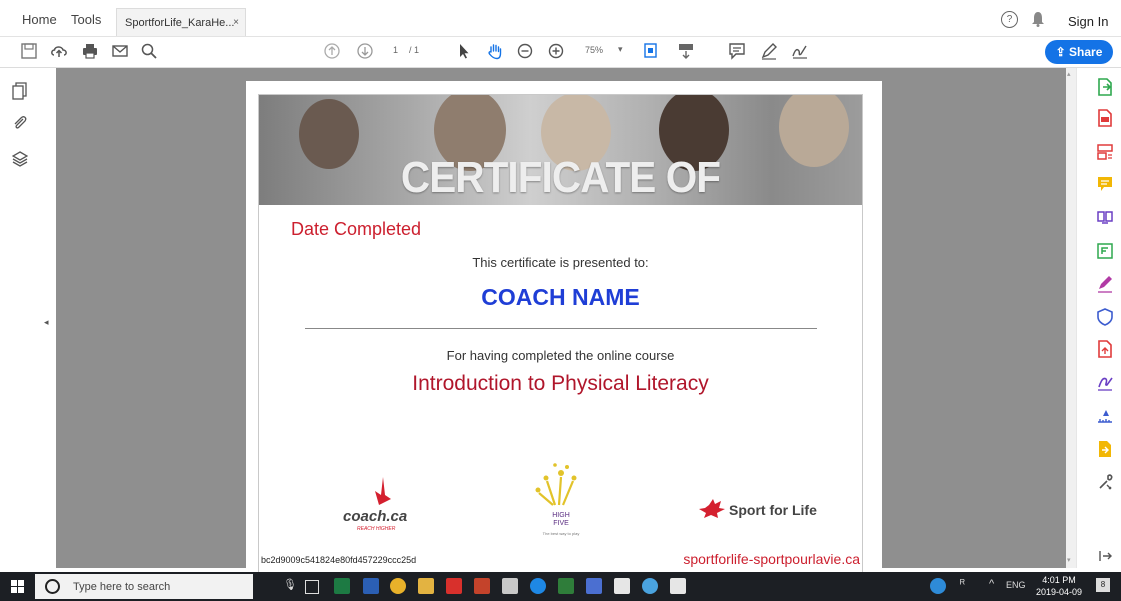 This screenshot has height=601, width=1121. Describe the element at coordinates (495, 52) in the screenshot. I see `hand-icon` at that location.